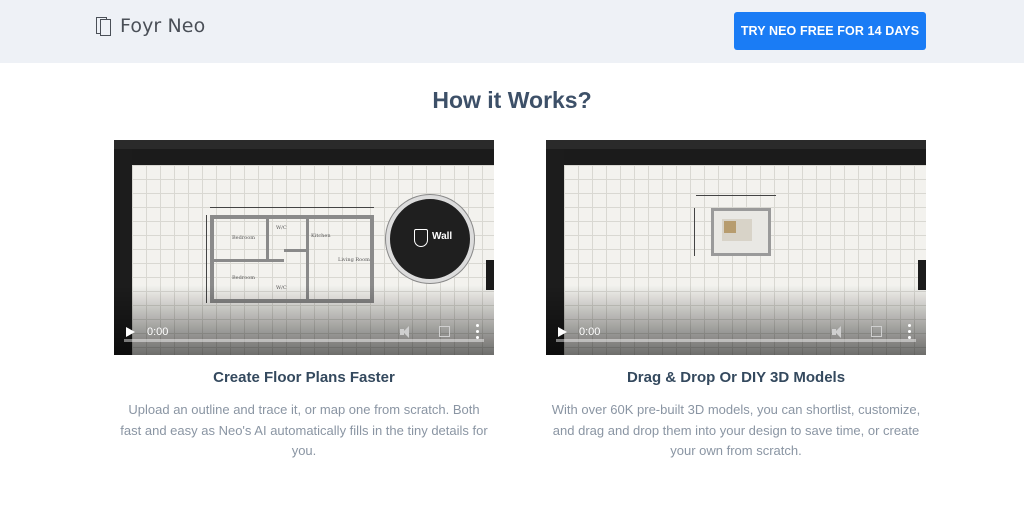  Describe the element at coordinates (512, 31) in the screenshot. I see `site-header: Foyr Neo TRY NEO FREE FOR 14 DAYS` at that location.